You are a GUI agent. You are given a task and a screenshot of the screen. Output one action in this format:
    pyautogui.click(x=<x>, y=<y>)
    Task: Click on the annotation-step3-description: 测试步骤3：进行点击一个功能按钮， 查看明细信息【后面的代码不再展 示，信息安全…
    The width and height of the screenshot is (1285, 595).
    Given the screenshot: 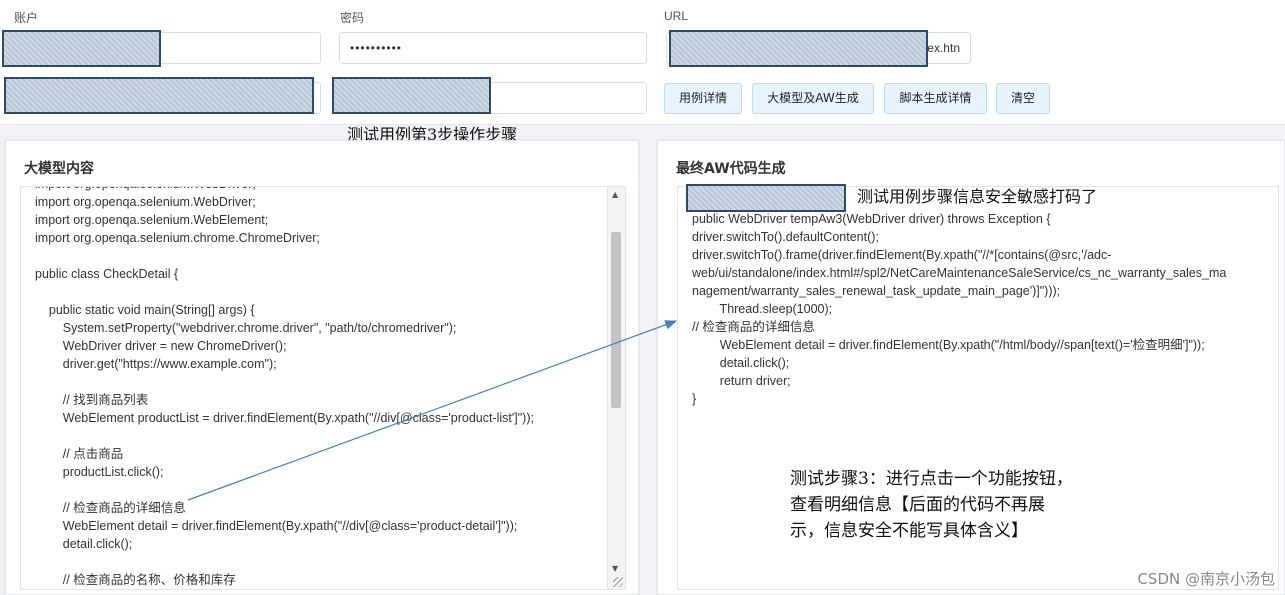 What is the action you would take?
    pyautogui.click(x=931, y=505)
    